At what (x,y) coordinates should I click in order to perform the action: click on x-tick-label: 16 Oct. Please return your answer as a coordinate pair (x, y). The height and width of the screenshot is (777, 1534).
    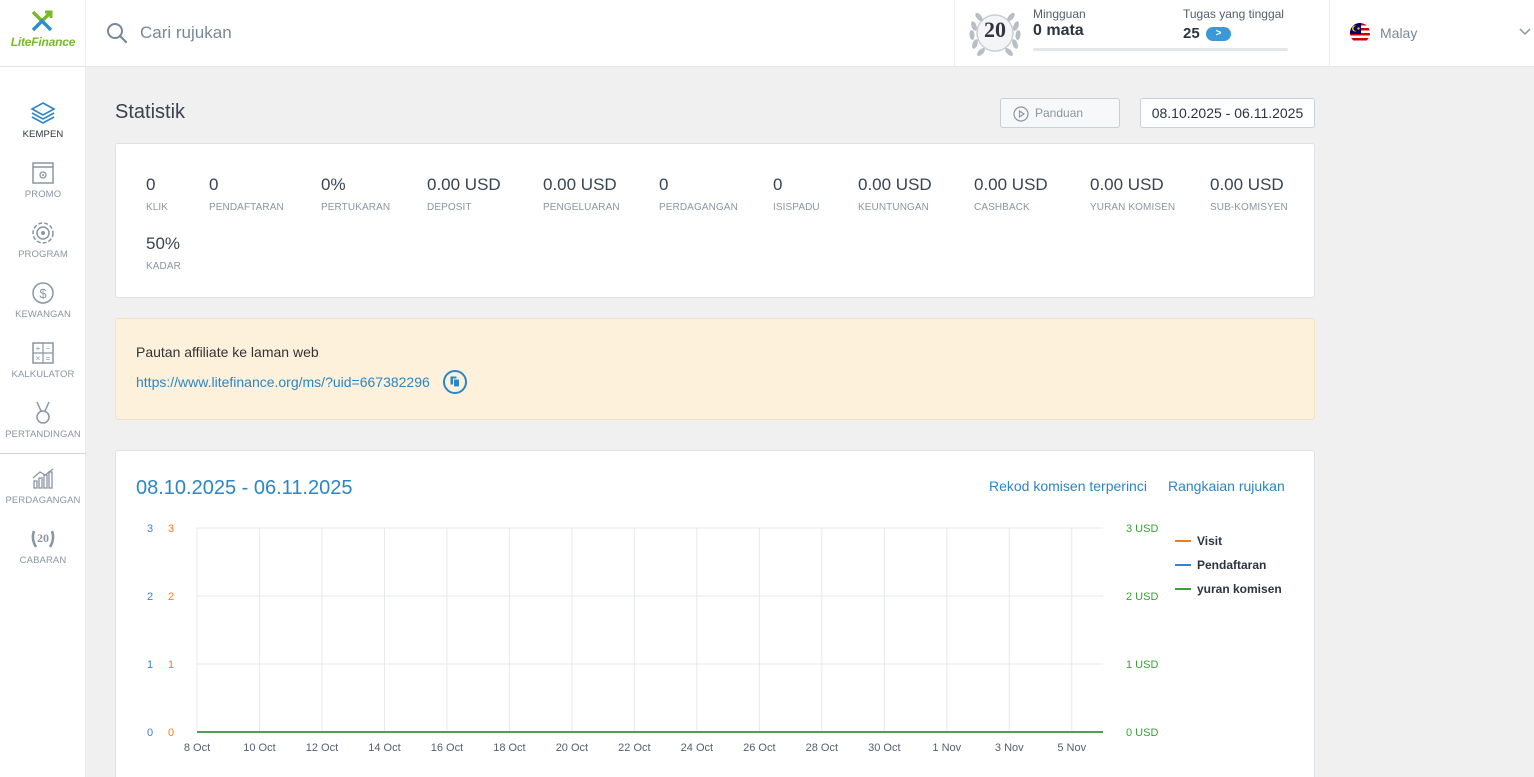
    Looking at the image, I should click on (447, 748).